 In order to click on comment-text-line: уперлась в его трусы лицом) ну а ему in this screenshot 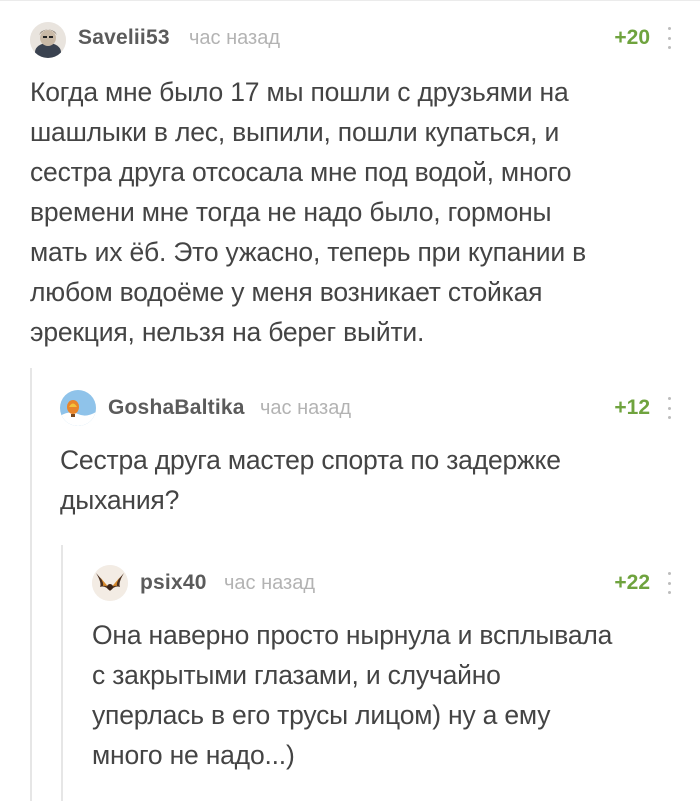, I will do `click(321, 715)`.